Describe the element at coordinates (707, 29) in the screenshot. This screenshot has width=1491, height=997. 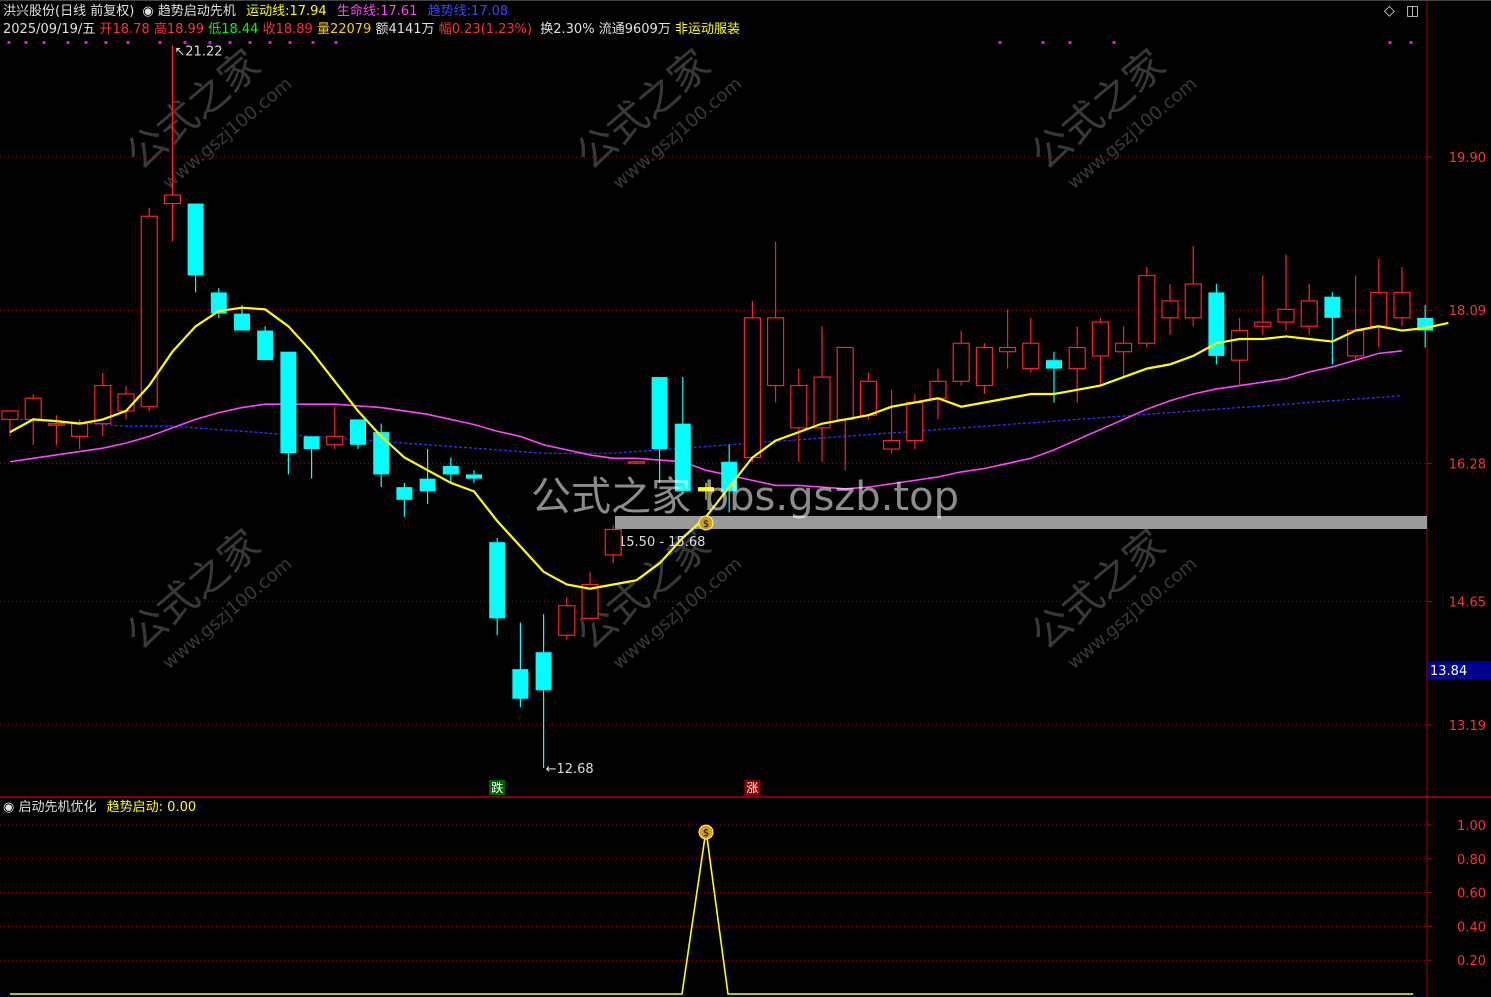
I see `sector-link: 非运动服装` at that location.